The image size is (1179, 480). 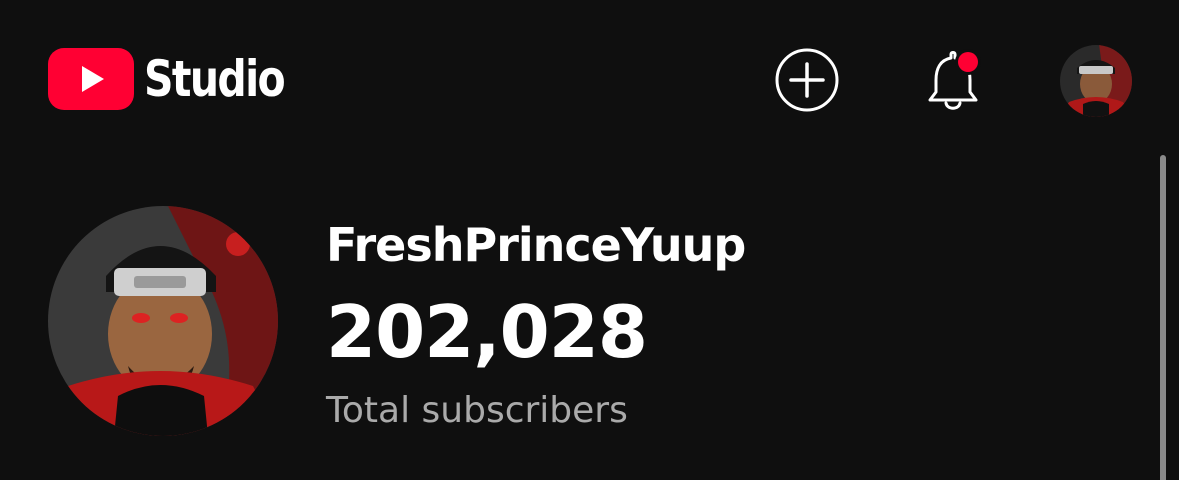 What do you see at coordinates (1163, 317) in the screenshot?
I see `scrollbar` at bounding box center [1163, 317].